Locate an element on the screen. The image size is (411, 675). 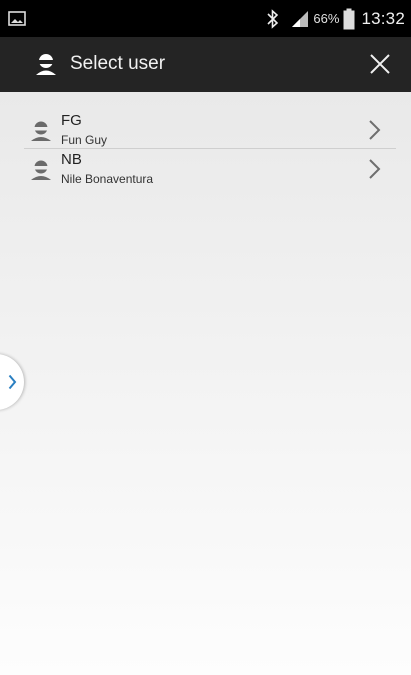
user-icon is located at coordinates (46, 64).